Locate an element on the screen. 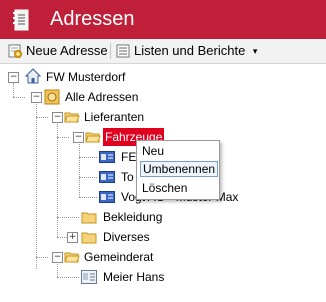 The image size is (326, 302). context-menu: Neu Umbenennen Löschen is located at coordinates (178, 170).